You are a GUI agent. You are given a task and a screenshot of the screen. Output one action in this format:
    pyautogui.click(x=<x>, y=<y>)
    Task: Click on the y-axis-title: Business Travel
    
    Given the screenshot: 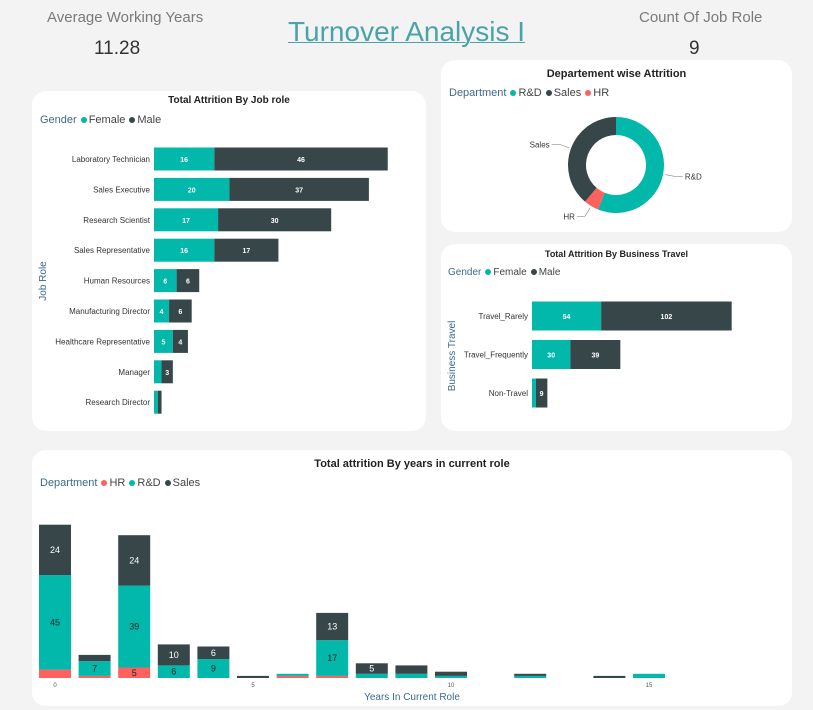 What is the action you would take?
    pyautogui.click(x=452, y=356)
    